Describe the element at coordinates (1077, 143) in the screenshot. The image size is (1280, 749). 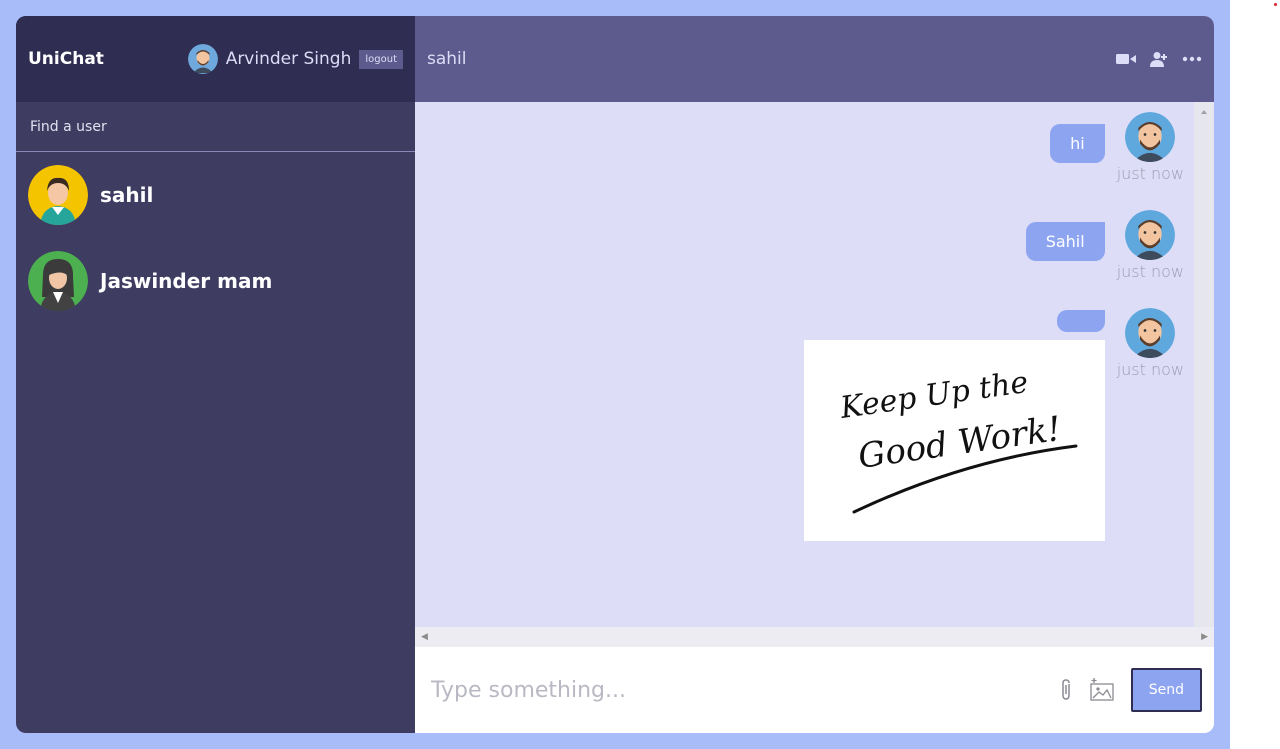
I see `message-bubble: hi` at that location.